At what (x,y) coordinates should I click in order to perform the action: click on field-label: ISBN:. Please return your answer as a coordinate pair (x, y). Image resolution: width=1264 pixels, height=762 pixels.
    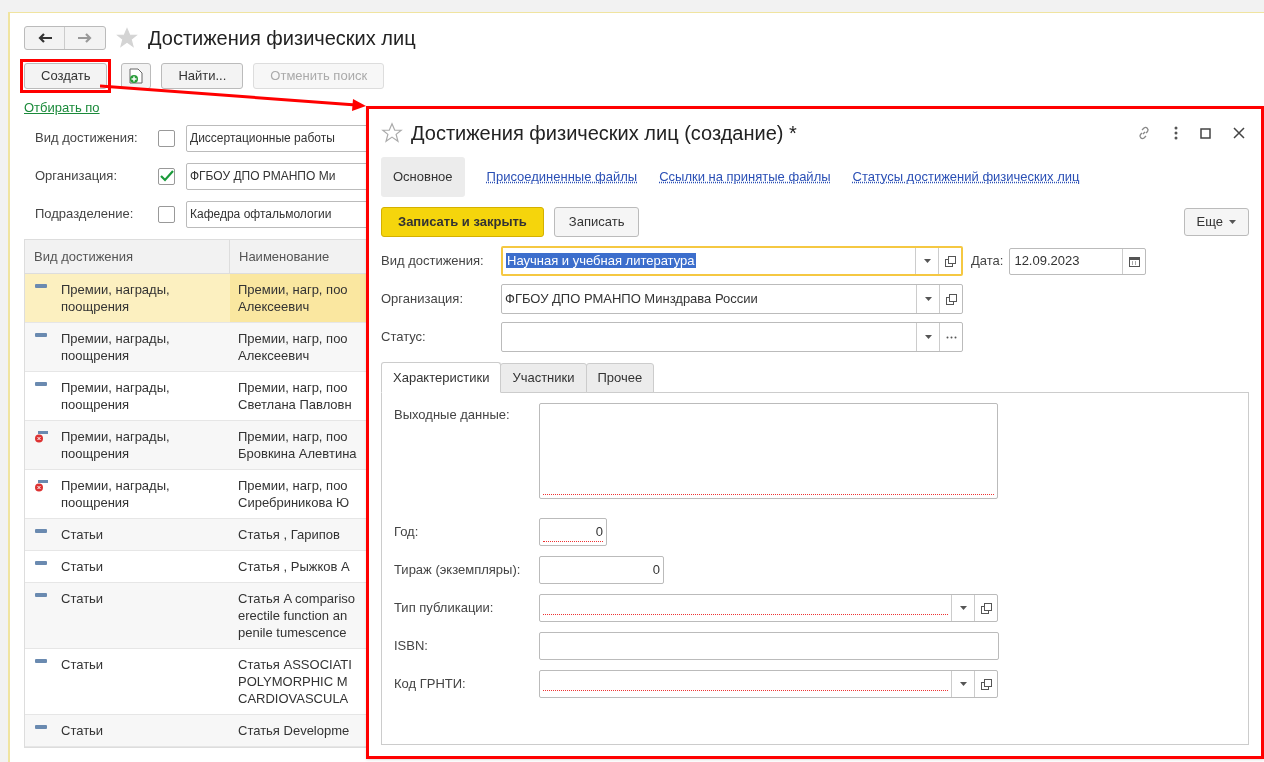
    Looking at the image, I should click on (411, 646).